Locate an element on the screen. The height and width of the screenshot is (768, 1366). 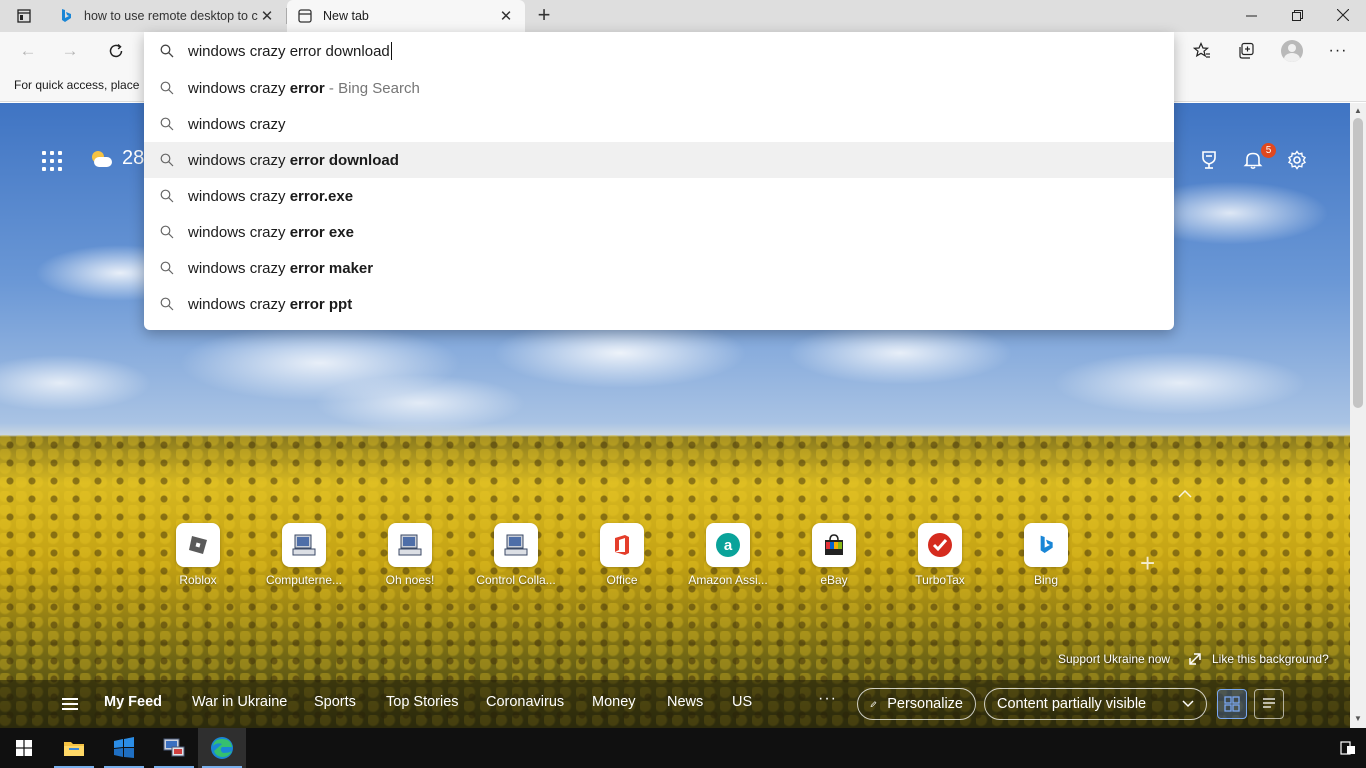
quick-link-turbotax: TurboTax is located at coordinates (940, 555).